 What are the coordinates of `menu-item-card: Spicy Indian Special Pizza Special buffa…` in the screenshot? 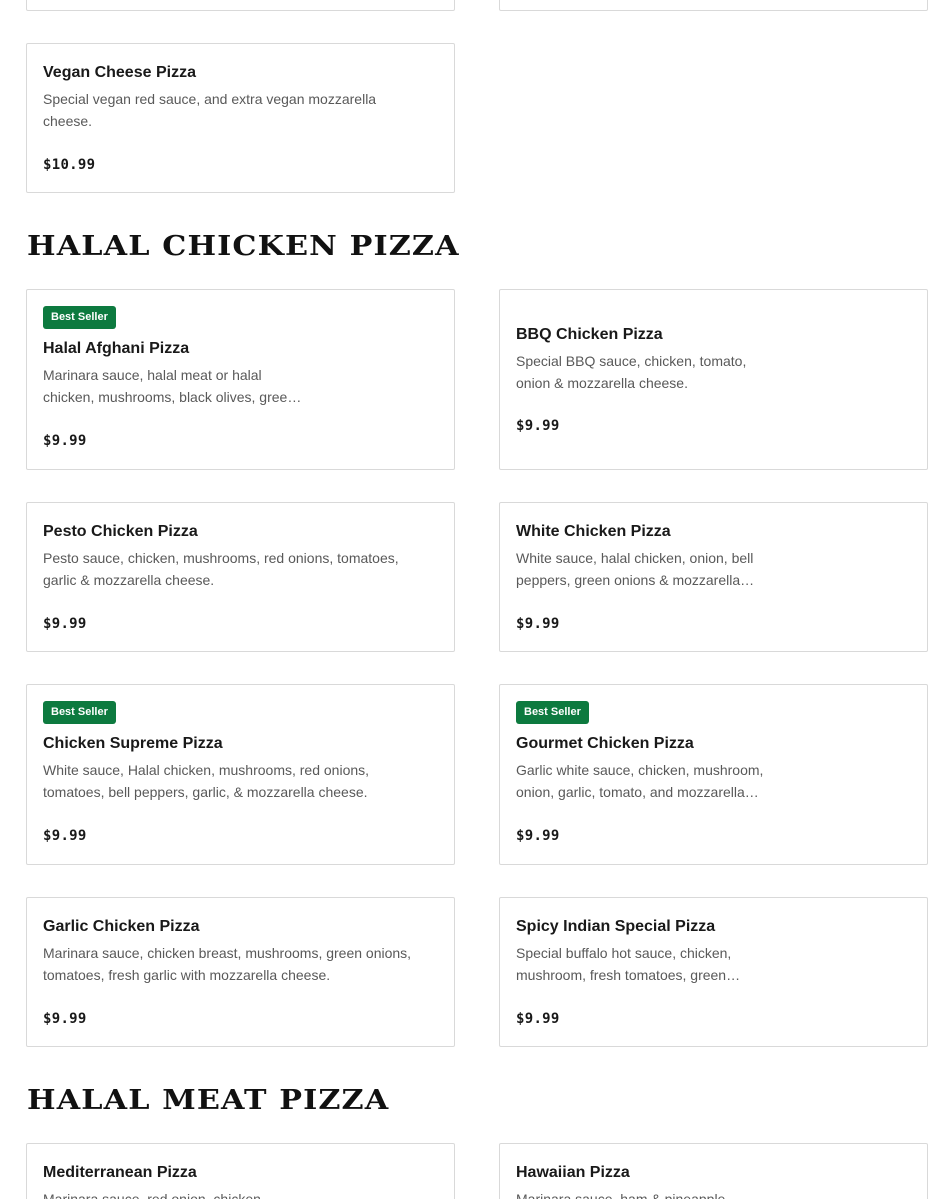 It's located at (713, 972).